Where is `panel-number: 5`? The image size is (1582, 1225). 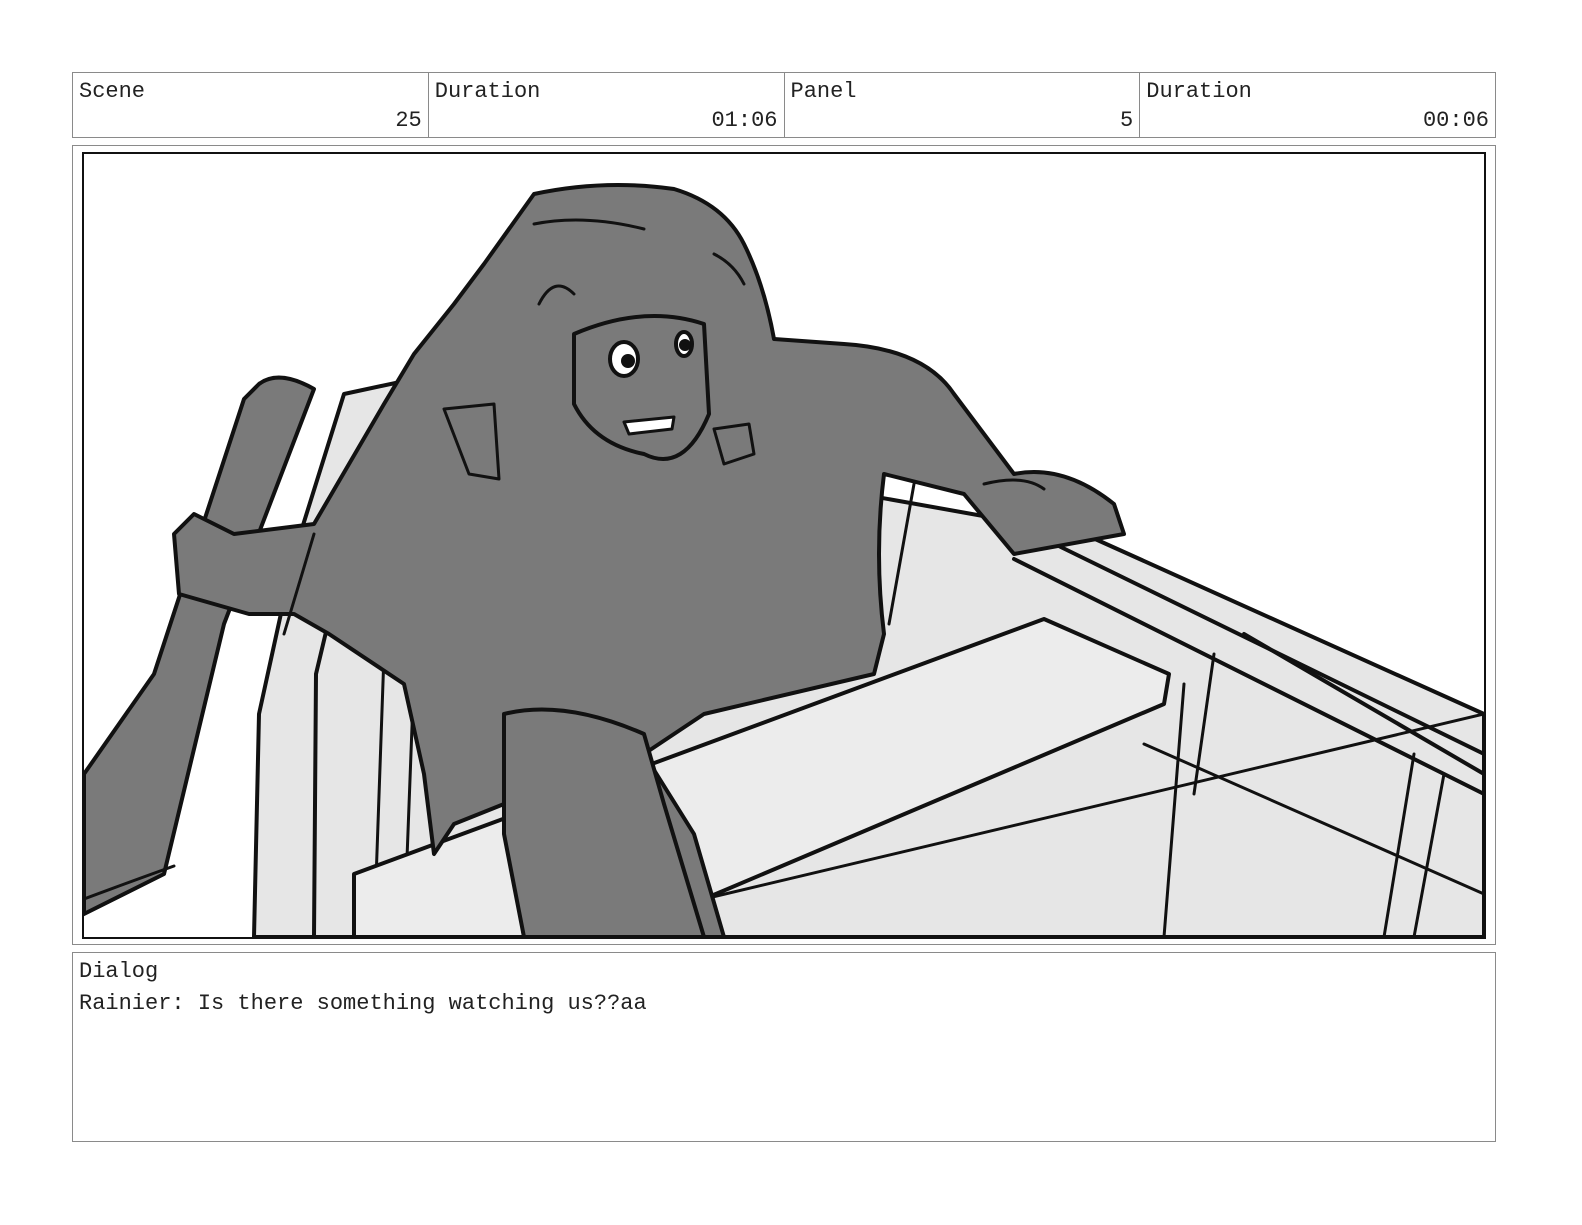 panel-number: 5 is located at coordinates (1127, 120).